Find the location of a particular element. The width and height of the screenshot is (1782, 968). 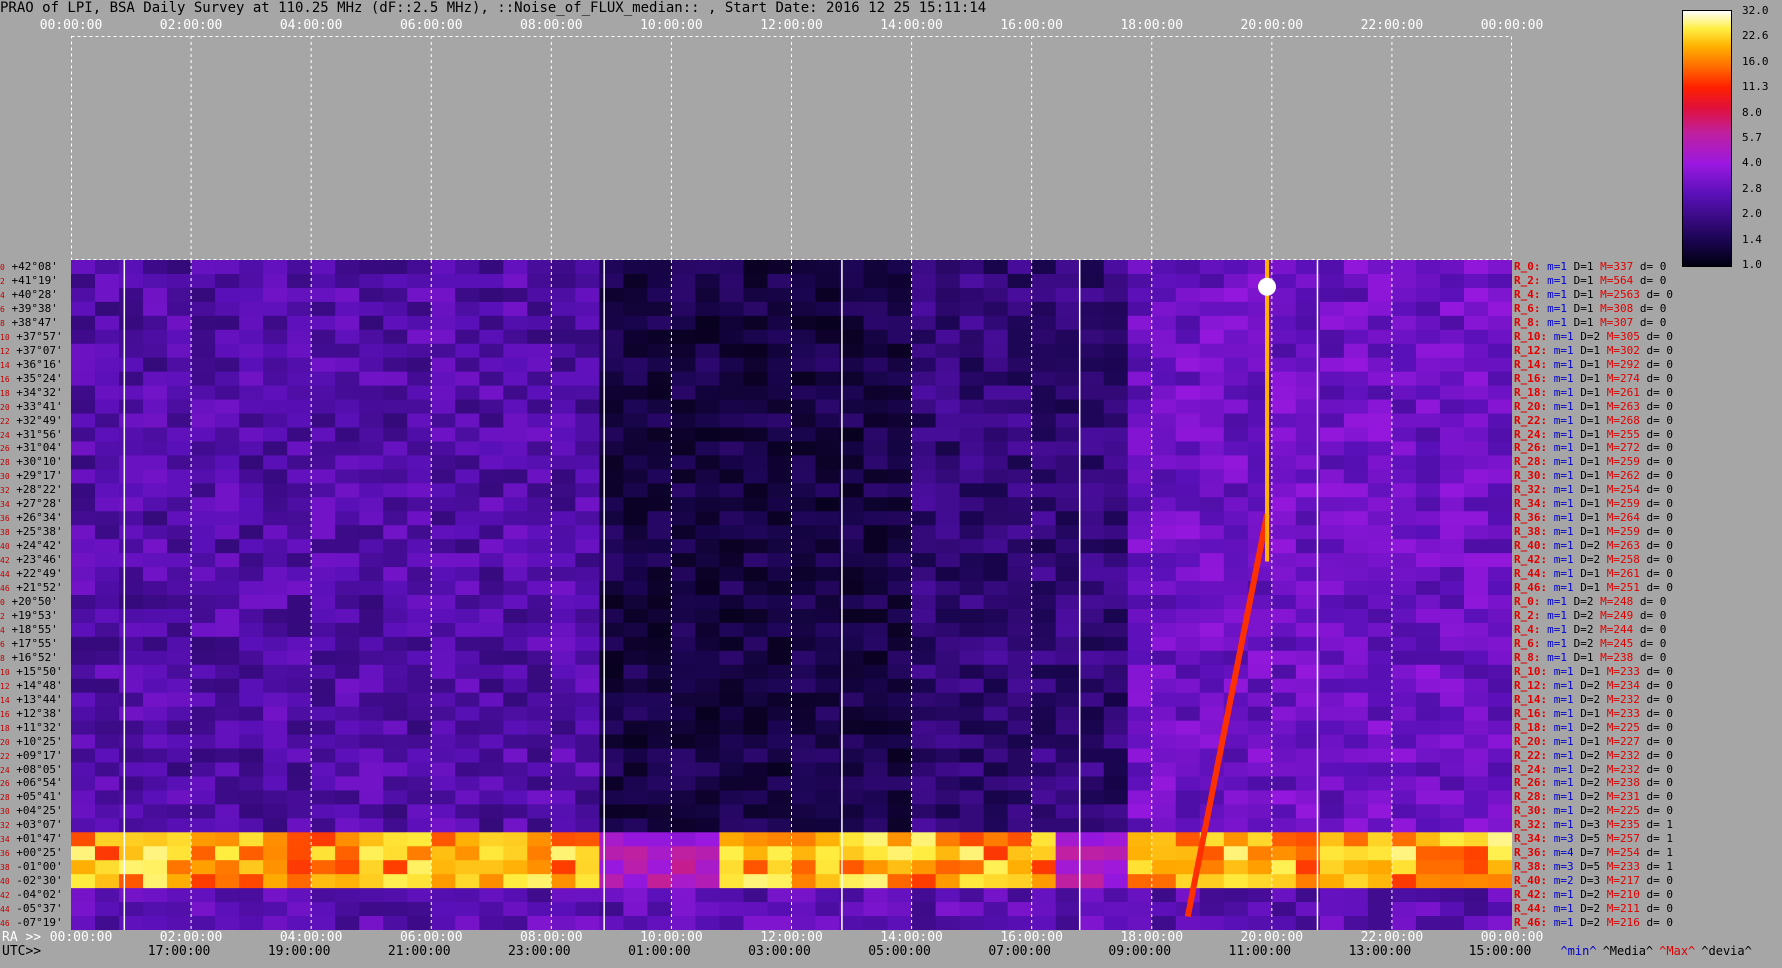

row-stat: R_32: m=1 D=1 M=254 d= 0 is located at coordinates (1597, 489).